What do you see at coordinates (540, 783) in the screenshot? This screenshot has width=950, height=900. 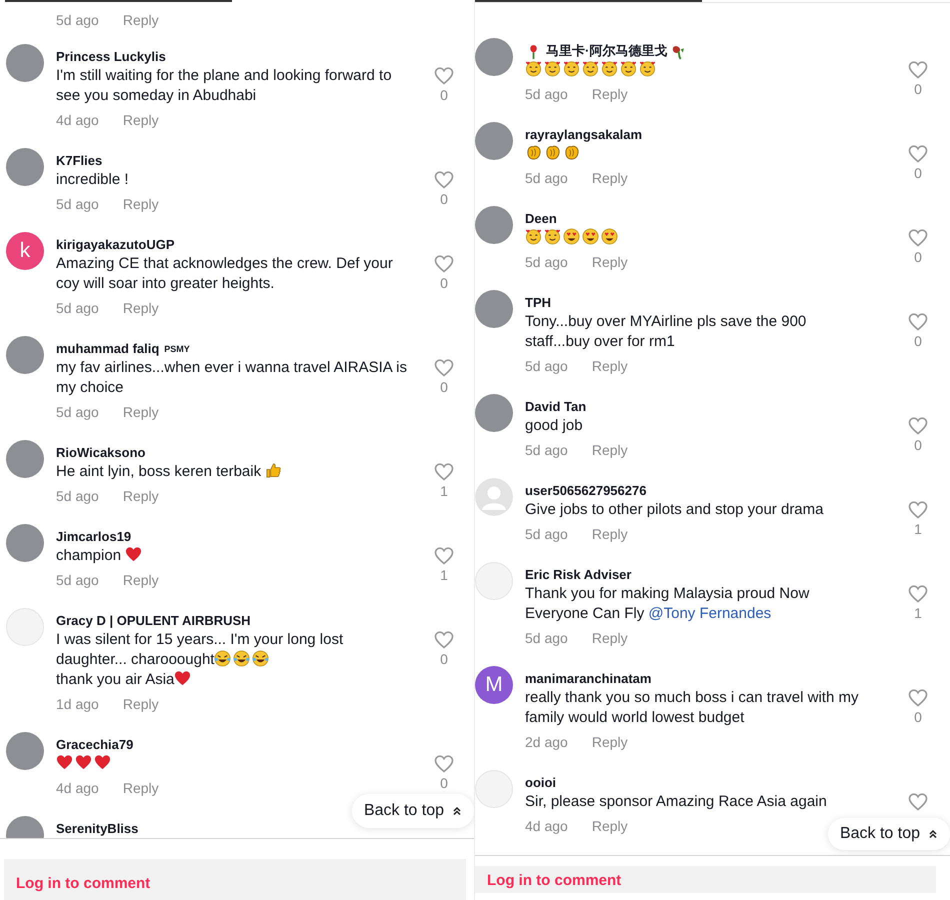 I see `username: ooioi` at bounding box center [540, 783].